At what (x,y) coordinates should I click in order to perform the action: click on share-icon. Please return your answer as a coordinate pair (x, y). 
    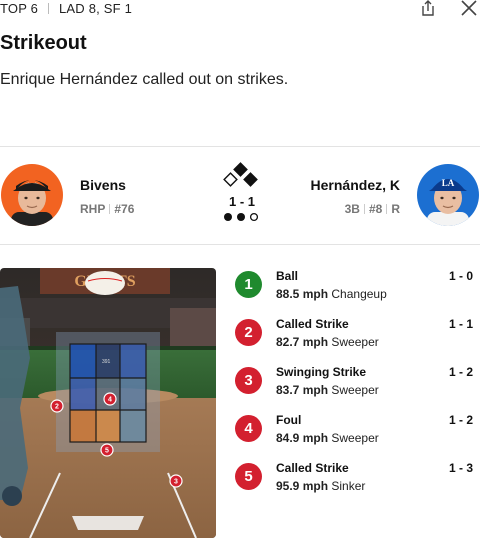
    Looking at the image, I should click on (428, 8).